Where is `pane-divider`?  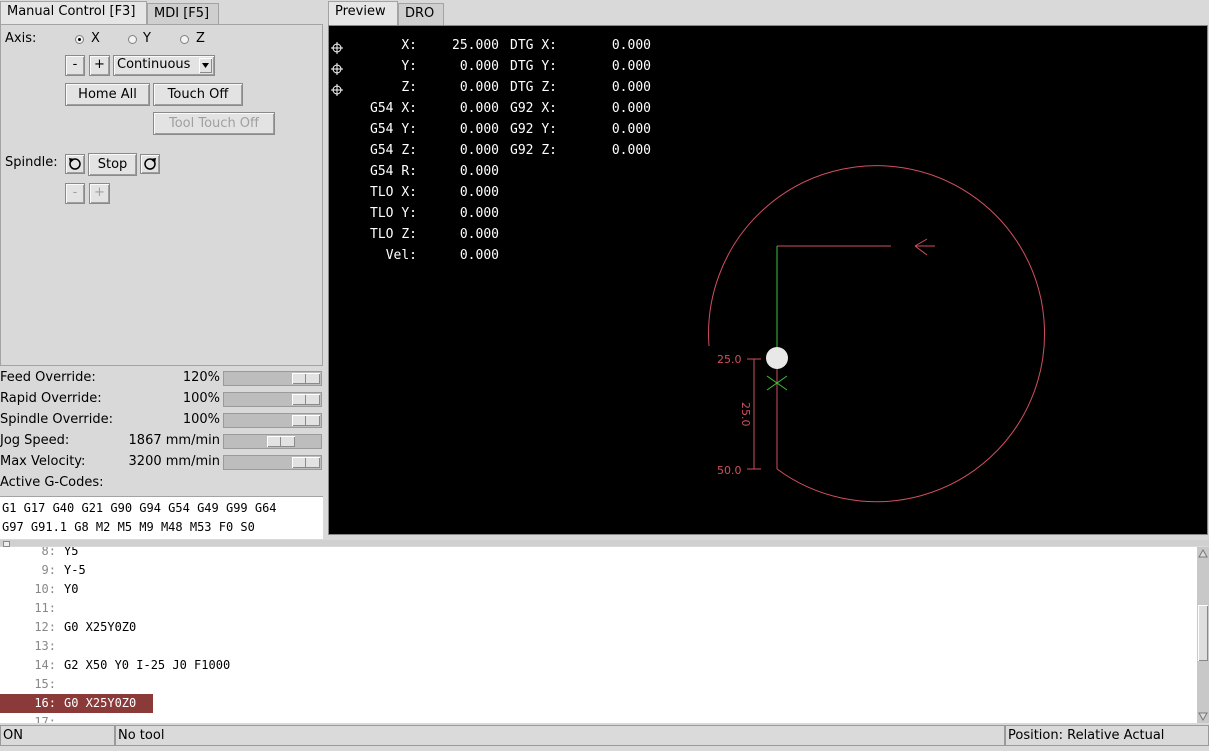
pane-divider is located at coordinates (604, 543).